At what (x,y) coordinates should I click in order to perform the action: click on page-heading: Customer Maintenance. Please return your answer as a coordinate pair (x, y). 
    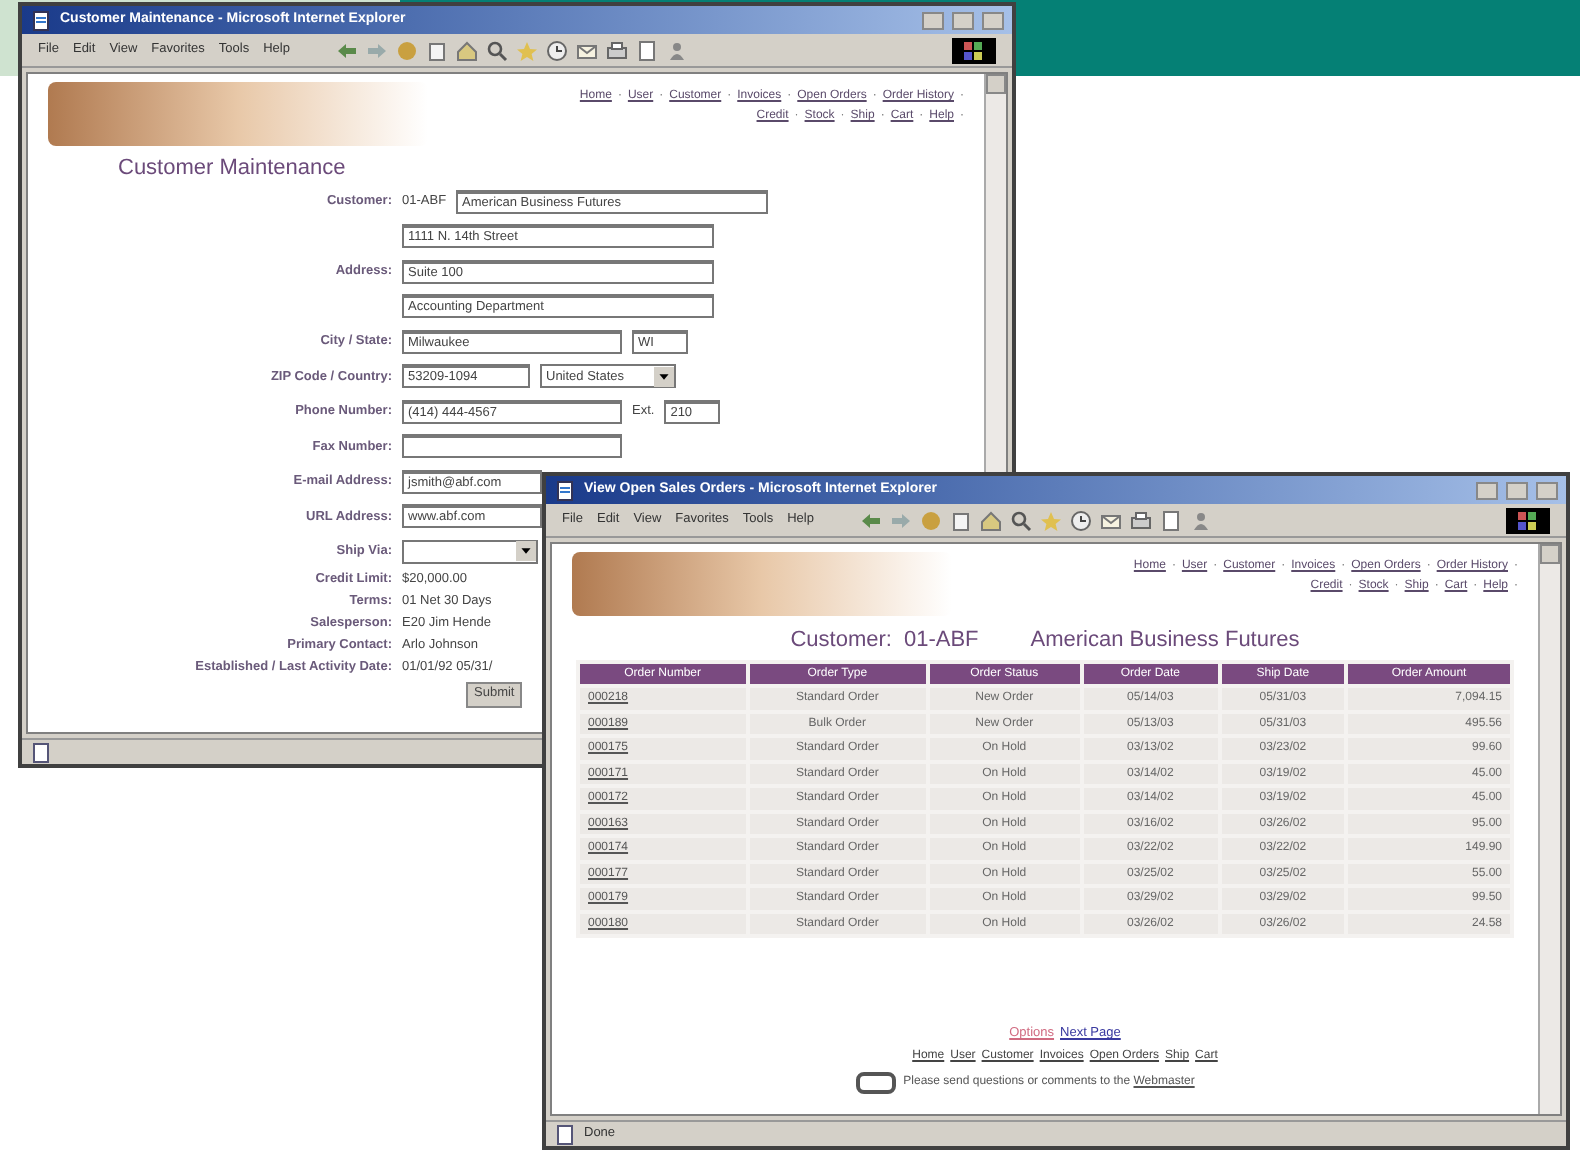
    Looking at the image, I should click on (232, 168).